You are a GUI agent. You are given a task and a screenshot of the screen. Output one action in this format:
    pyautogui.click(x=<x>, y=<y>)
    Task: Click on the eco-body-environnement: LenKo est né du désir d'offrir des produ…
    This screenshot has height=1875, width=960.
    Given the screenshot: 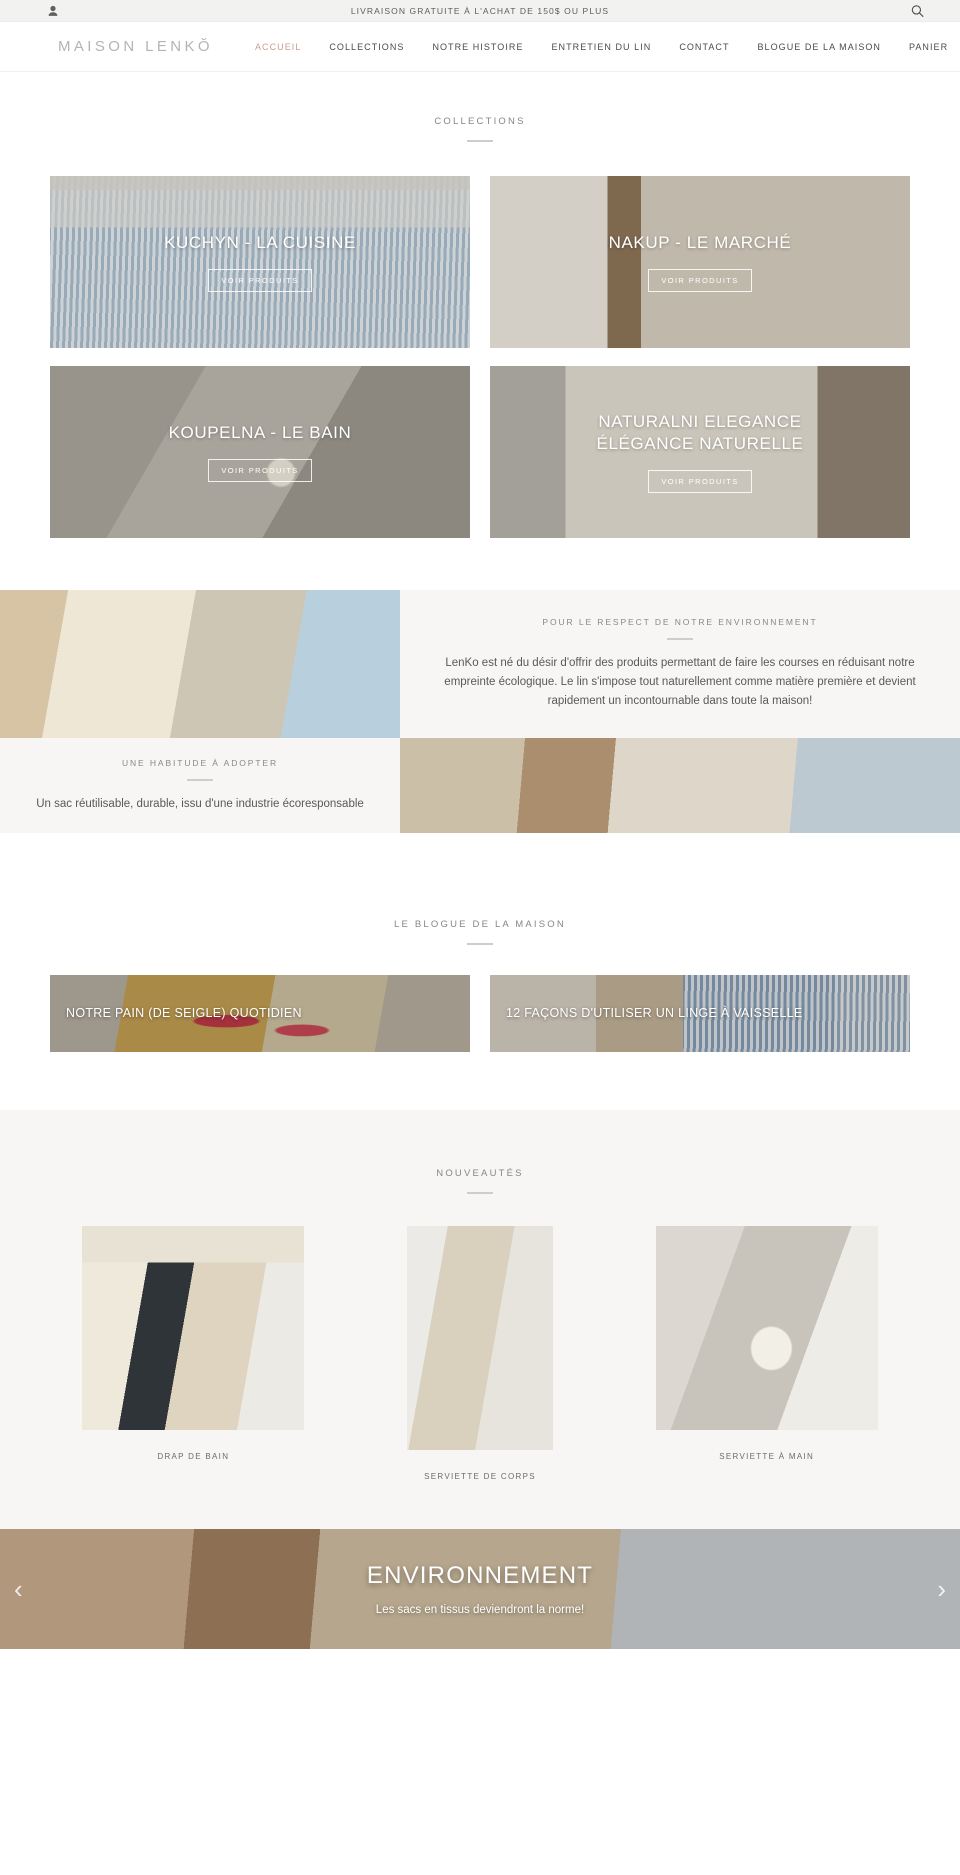 What is the action you would take?
    pyautogui.click(x=680, y=682)
    